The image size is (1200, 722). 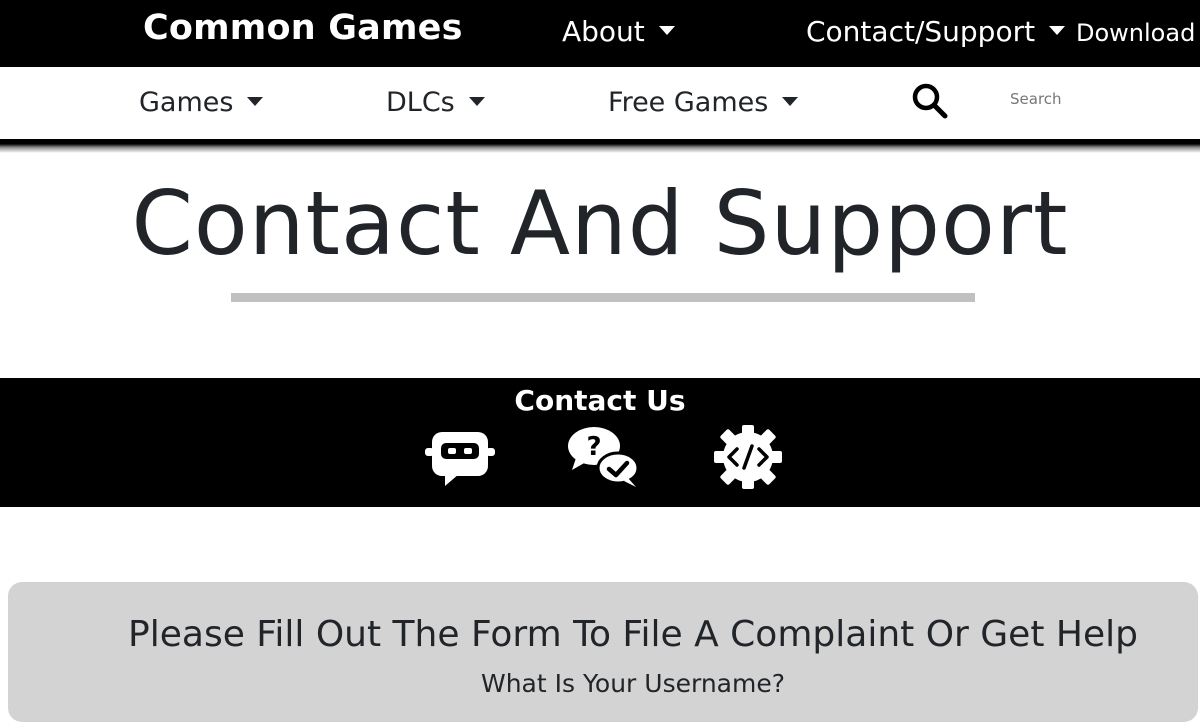 What do you see at coordinates (303, 28) in the screenshot?
I see `brand-logo: Common Games` at bounding box center [303, 28].